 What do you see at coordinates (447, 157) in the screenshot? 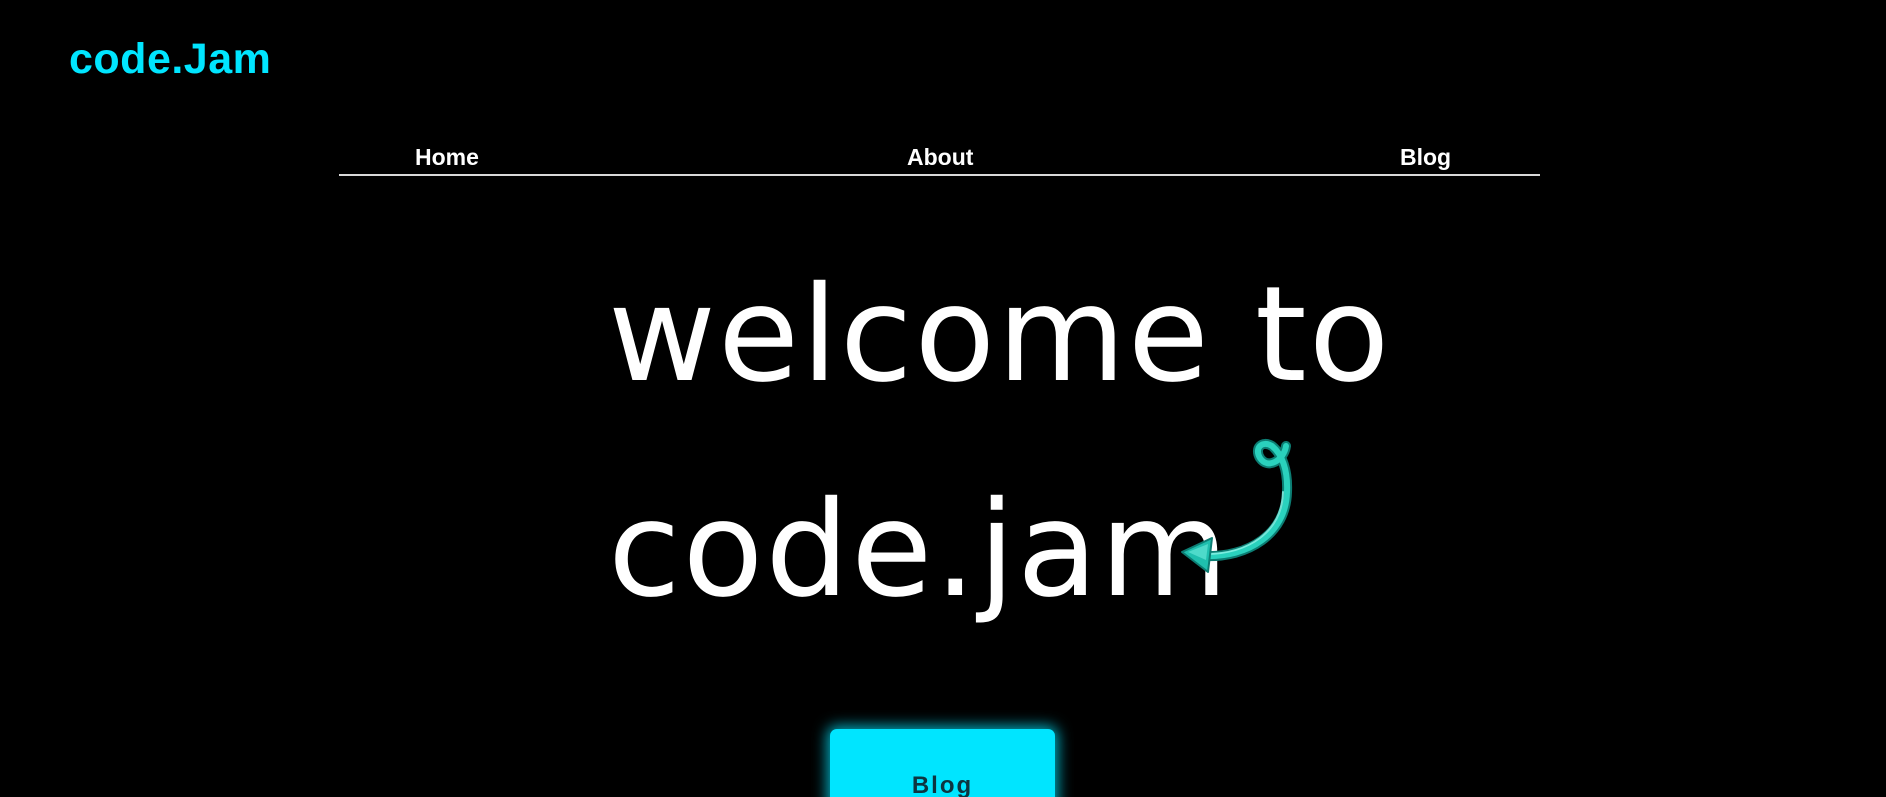
I see `nav-link-home: Home` at bounding box center [447, 157].